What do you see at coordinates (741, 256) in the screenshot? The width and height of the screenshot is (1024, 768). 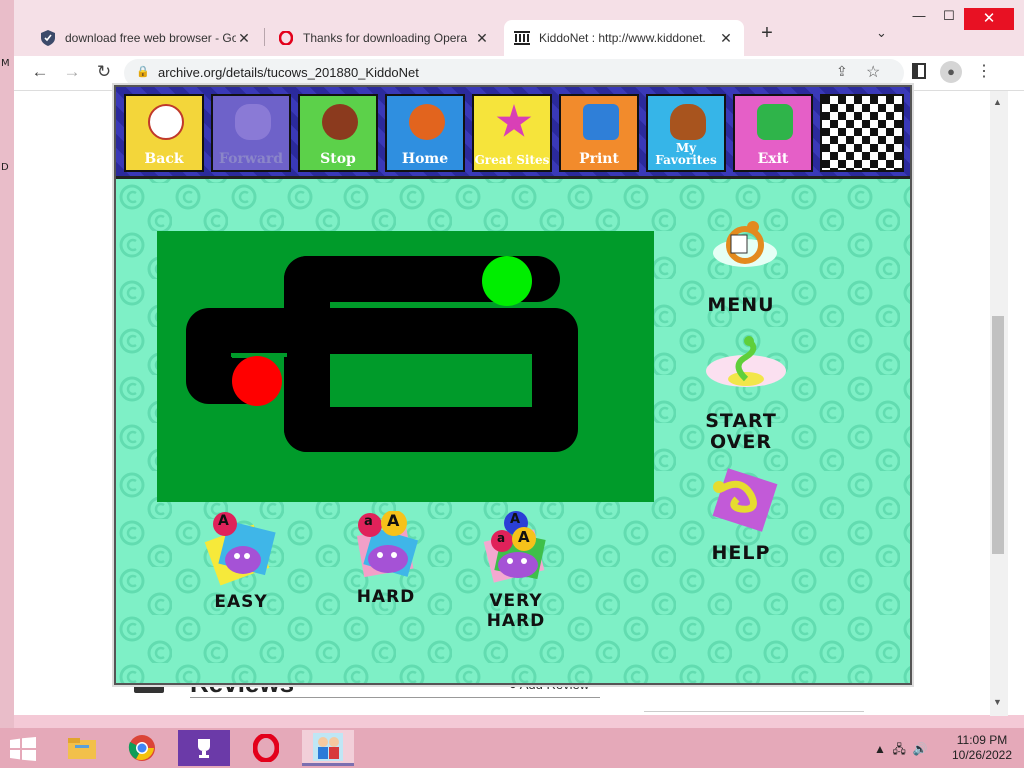 I see `snake-notepad-icon` at bounding box center [741, 256].